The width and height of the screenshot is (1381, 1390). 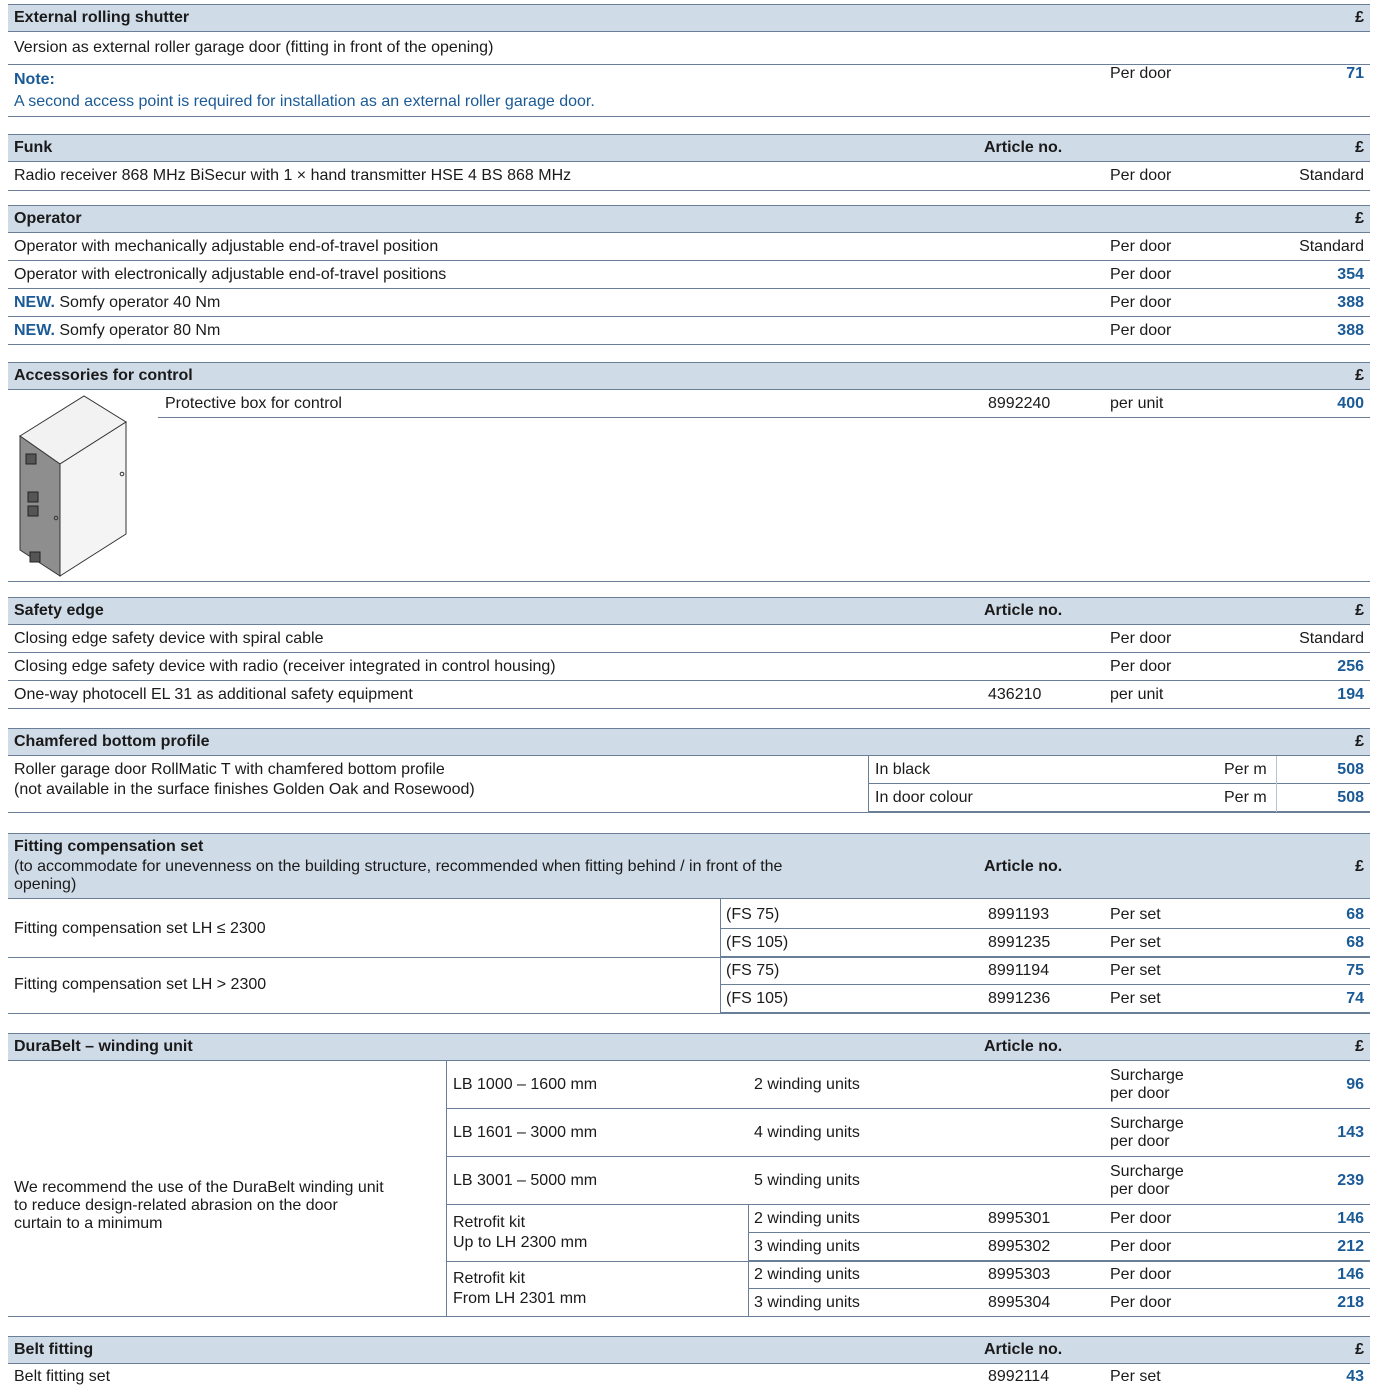 What do you see at coordinates (1355, 73) in the screenshot?
I see `price-value: 71` at bounding box center [1355, 73].